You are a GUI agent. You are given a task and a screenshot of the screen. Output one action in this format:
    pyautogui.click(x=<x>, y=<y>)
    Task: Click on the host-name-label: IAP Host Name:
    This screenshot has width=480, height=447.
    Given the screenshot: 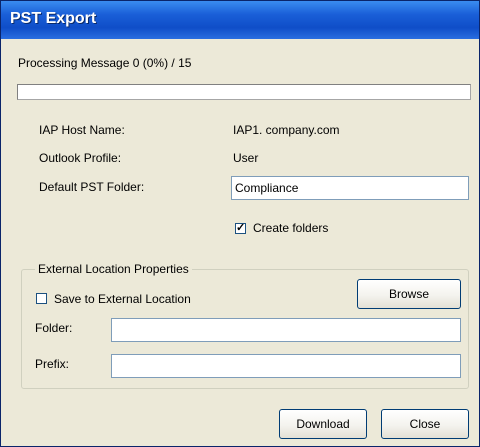 What is the action you would take?
    pyautogui.click(x=82, y=130)
    